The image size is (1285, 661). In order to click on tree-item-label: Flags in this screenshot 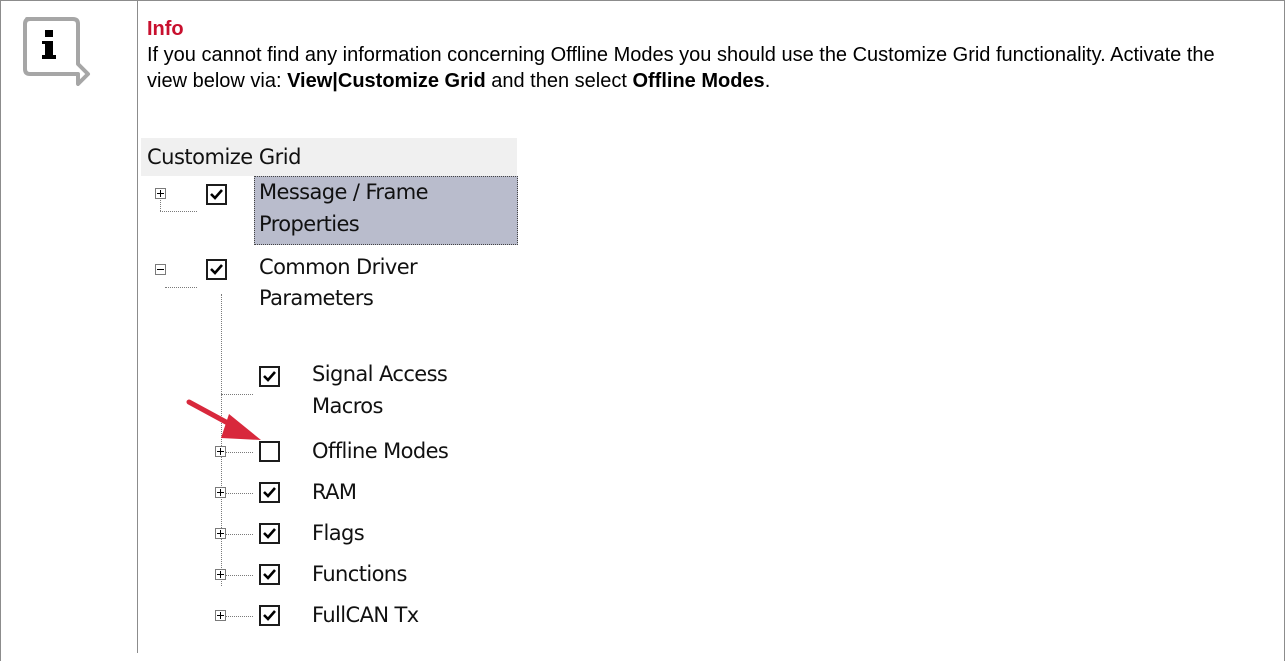, I will do `click(338, 533)`.